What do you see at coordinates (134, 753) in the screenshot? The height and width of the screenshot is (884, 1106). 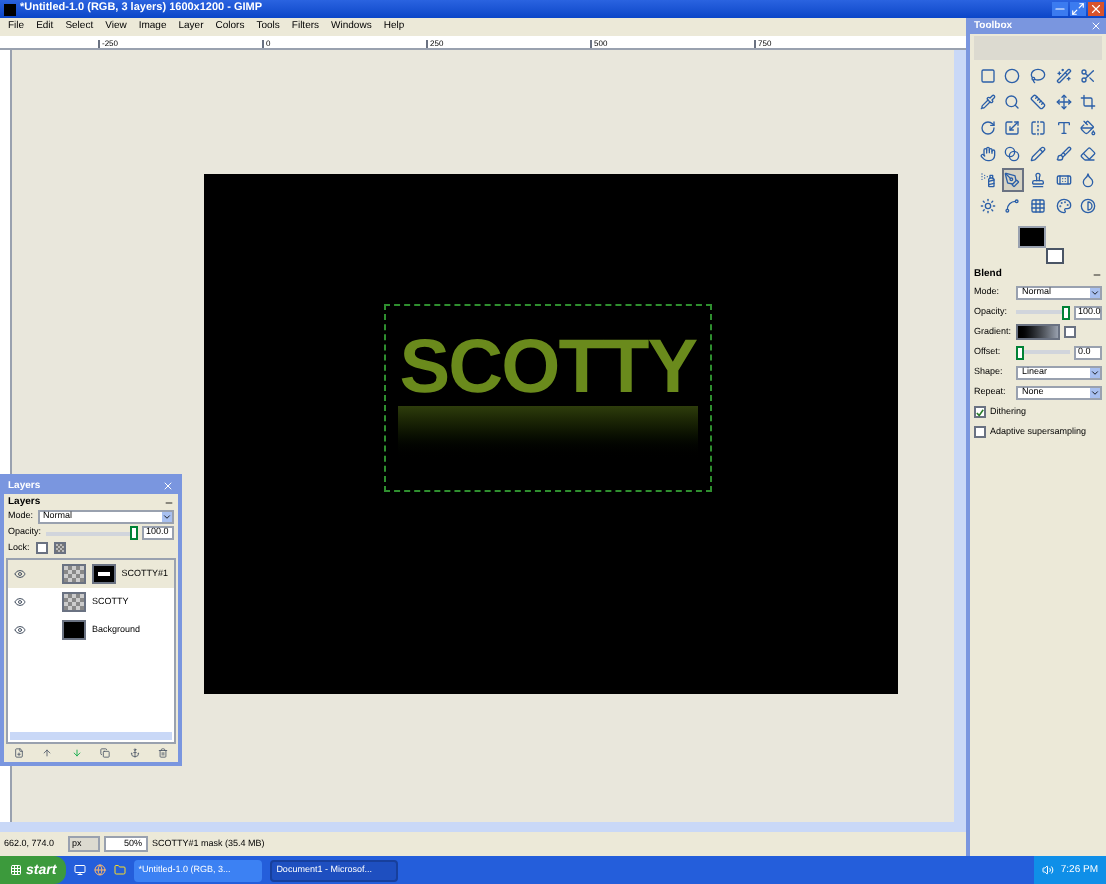 I see `anchor-icon` at bounding box center [134, 753].